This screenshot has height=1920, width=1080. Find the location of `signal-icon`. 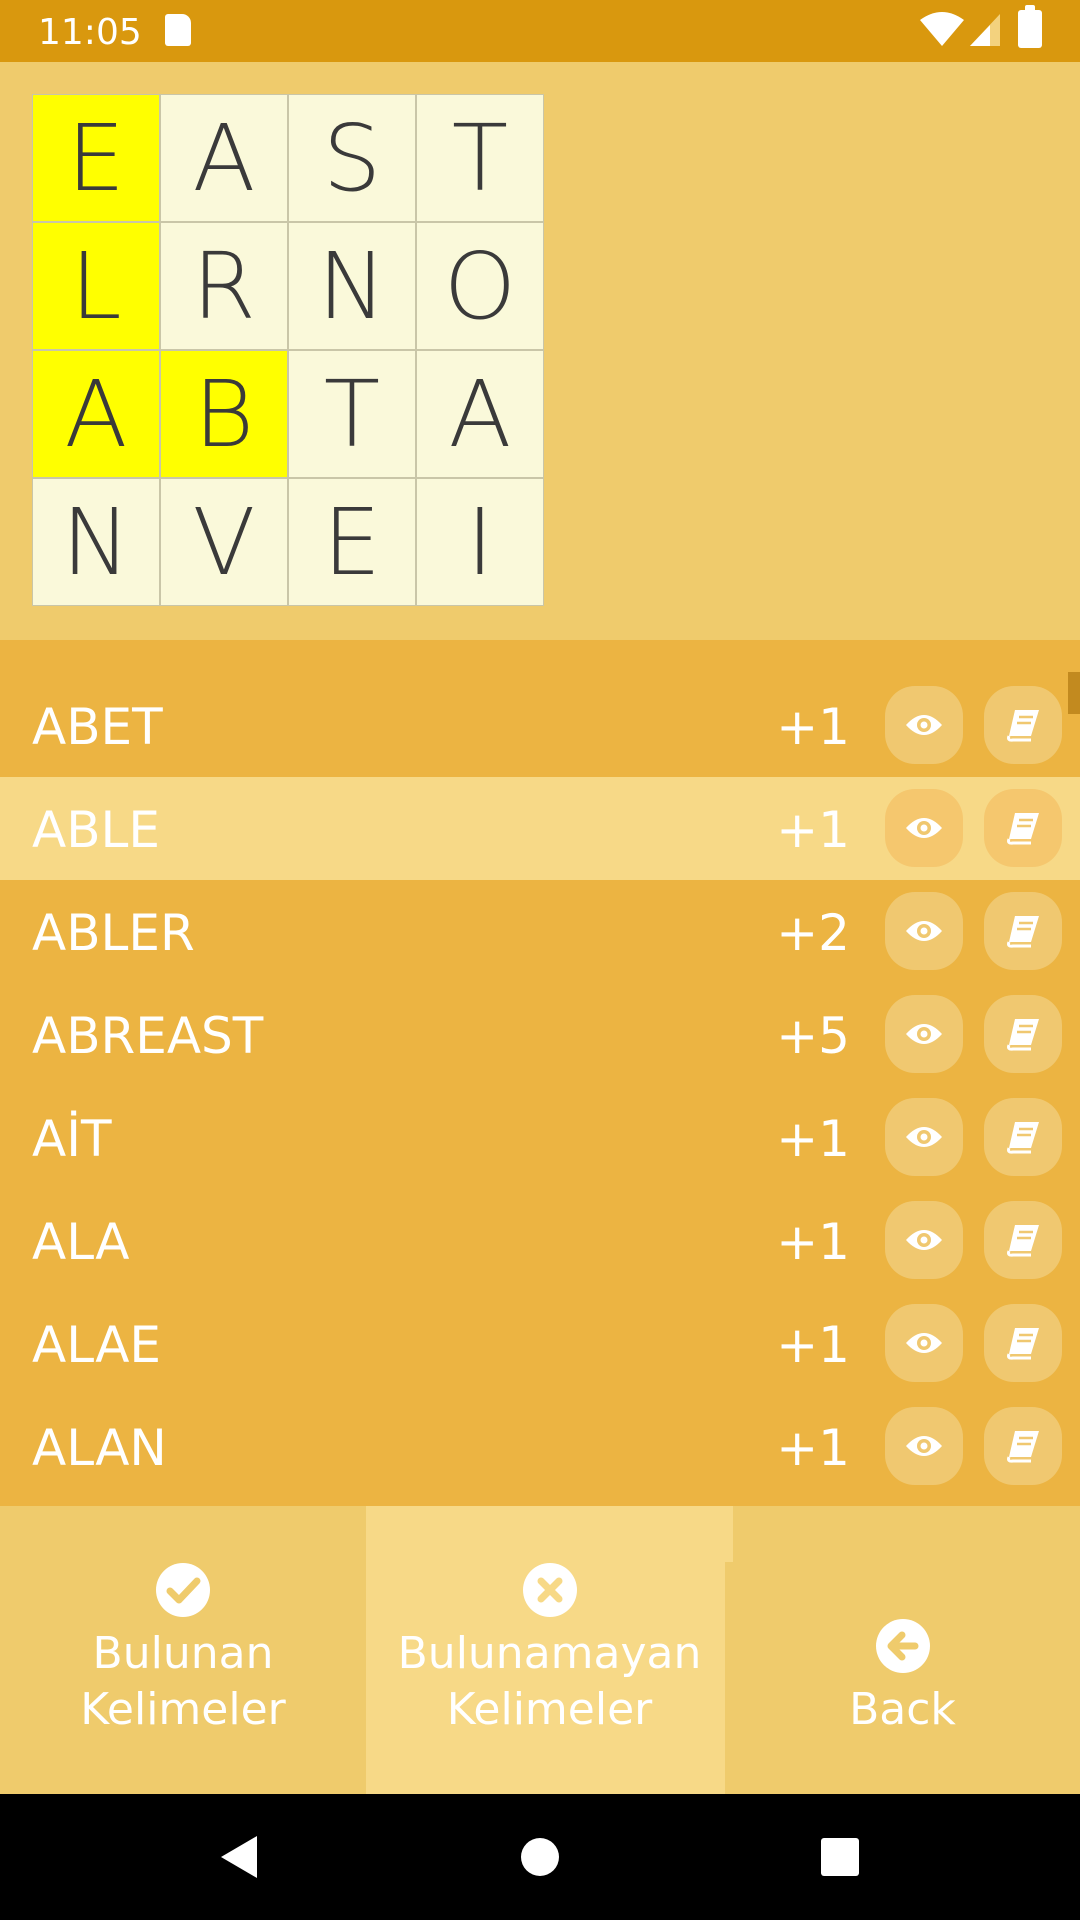

signal-icon is located at coordinates (985, 30).